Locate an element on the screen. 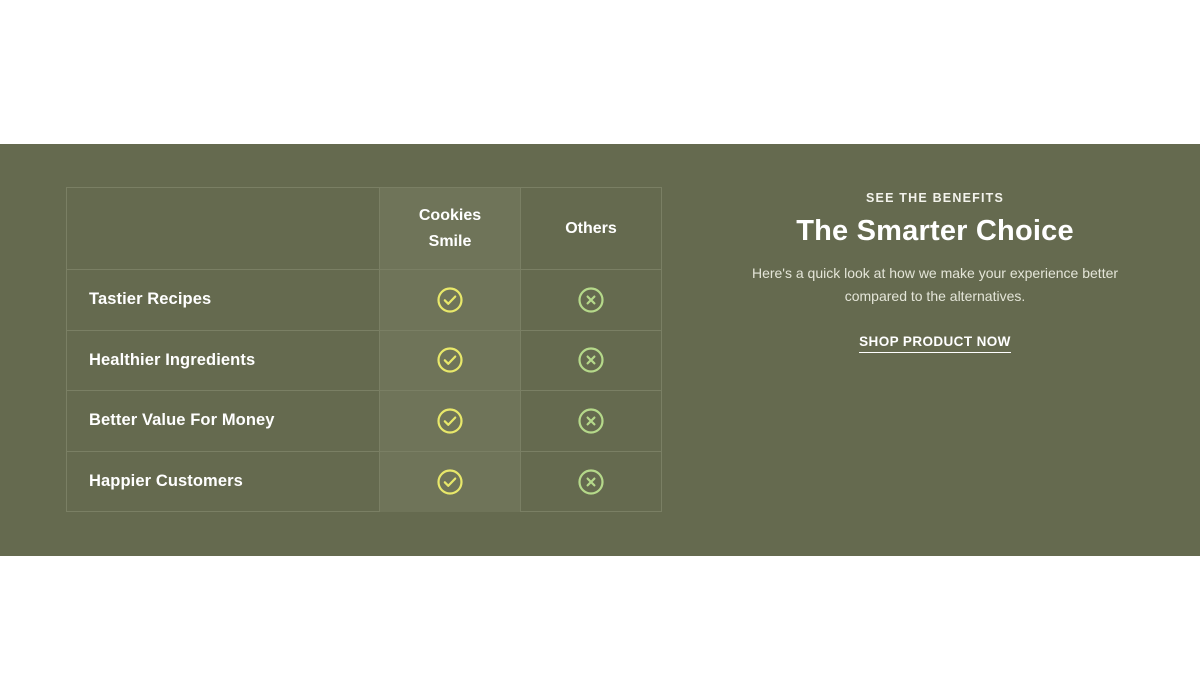 This screenshot has height=700, width=1200. table-row: Better Value For Money is located at coordinates (364, 421).